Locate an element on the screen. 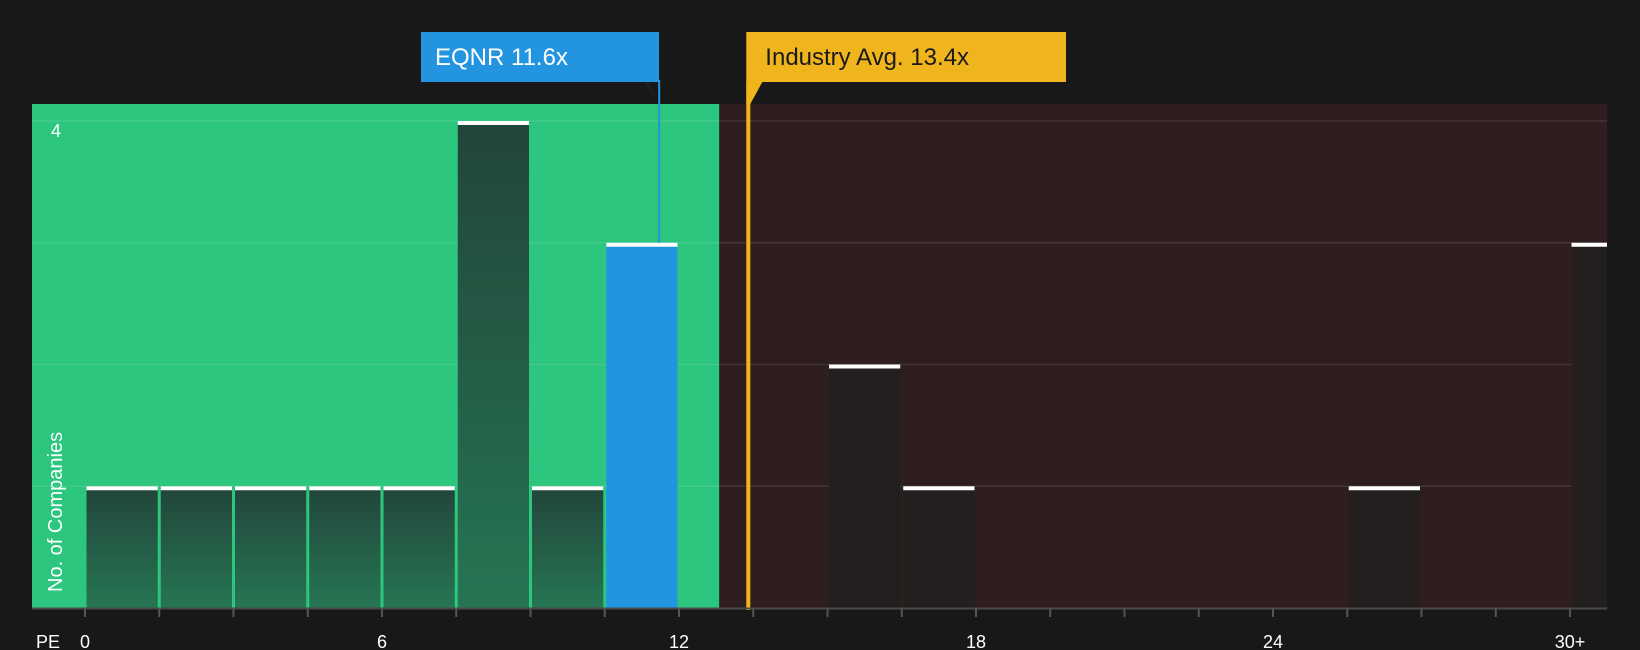  x-tick-label: 24 is located at coordinates (1273, 641).